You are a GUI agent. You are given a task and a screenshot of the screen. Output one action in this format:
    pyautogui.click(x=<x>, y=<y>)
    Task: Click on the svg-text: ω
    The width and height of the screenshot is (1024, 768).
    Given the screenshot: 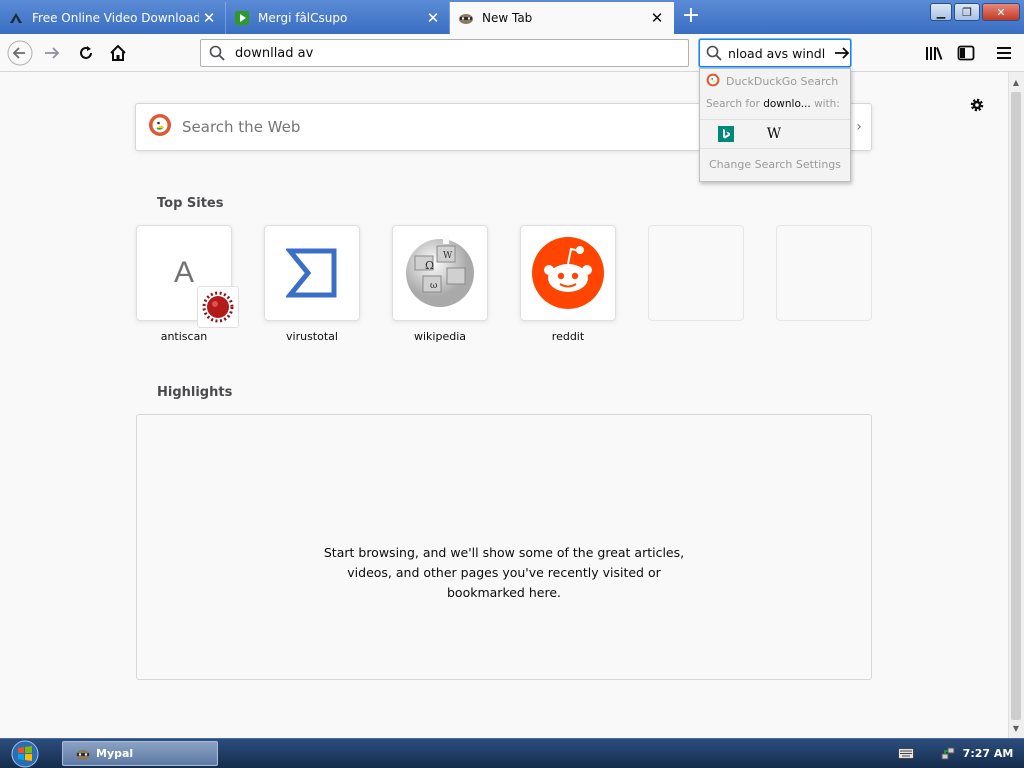 What is the action you would take?
    pyautogui.click(x=433, y=286)
    